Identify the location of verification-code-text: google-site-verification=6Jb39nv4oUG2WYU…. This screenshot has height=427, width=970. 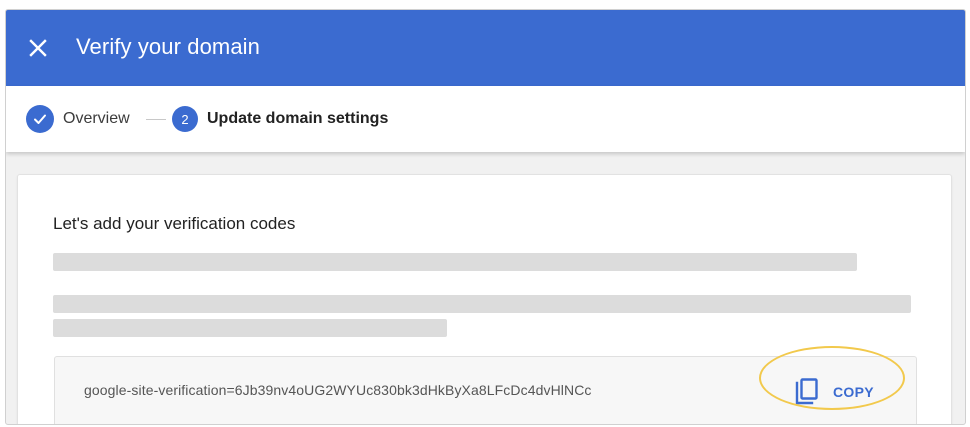
(338, 390).